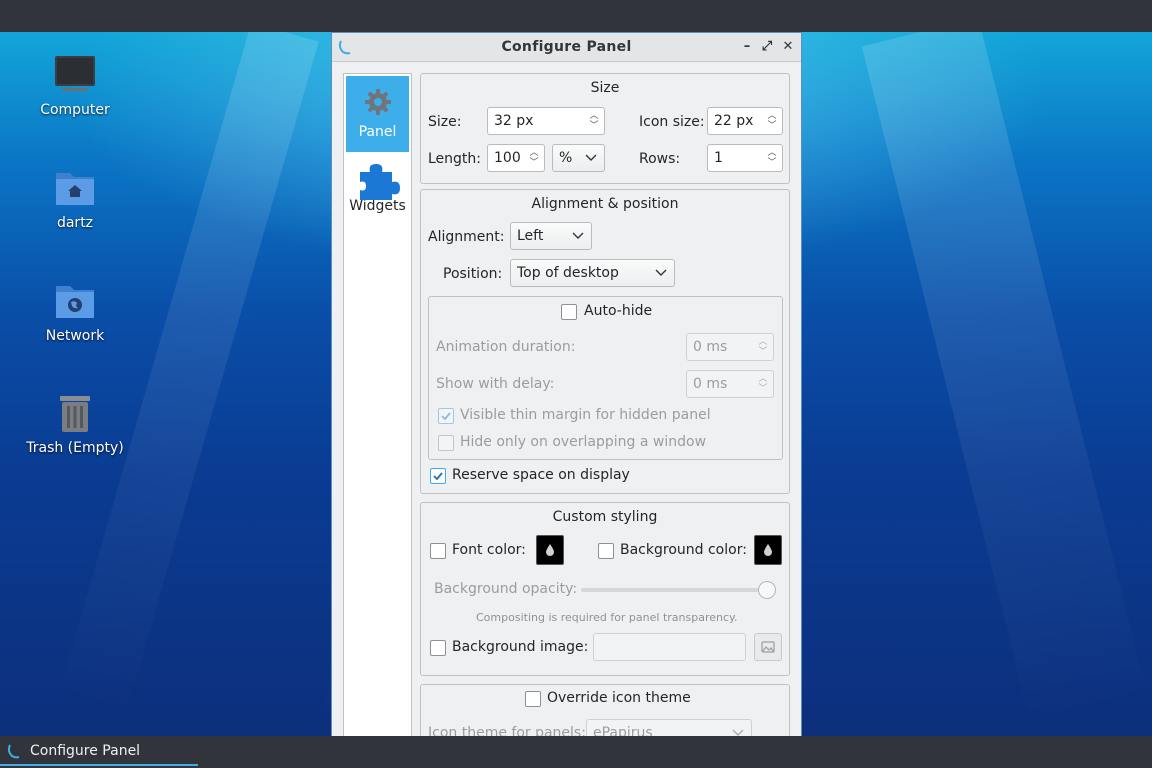 The image size is (1152, 768). What do you see at coordinates (541, 475) in the screenshot?
I see `reserve-space-label: Reserve space on display` at bounding box center [541, 475].